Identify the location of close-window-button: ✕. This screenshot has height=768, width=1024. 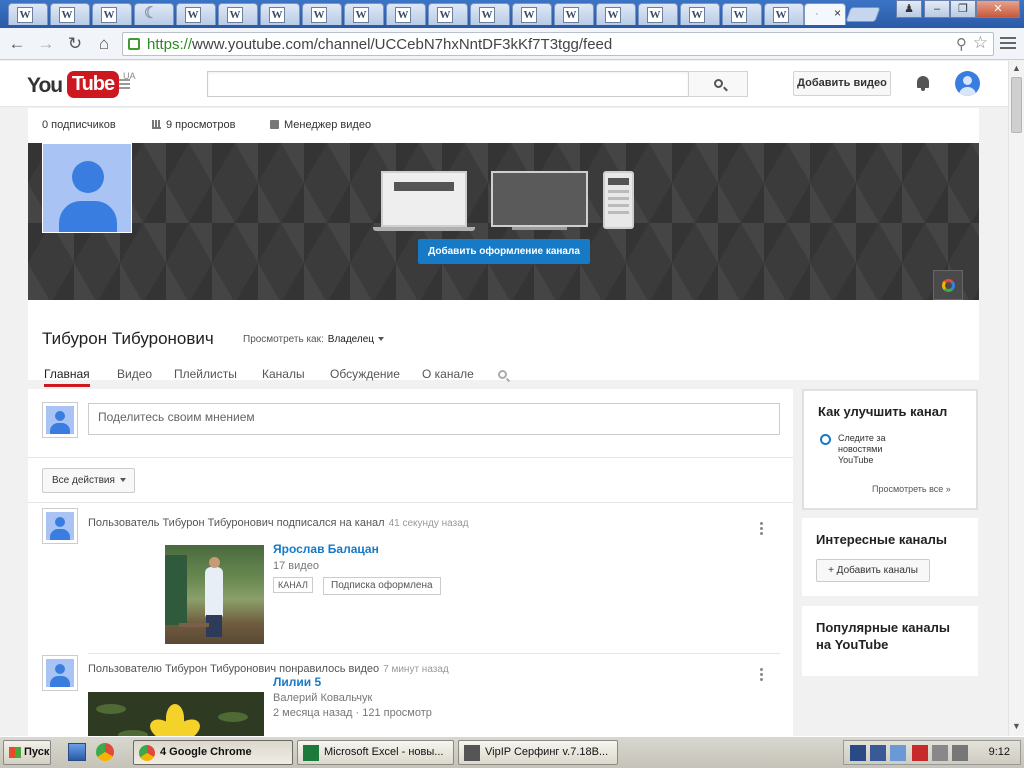
(998, 9).